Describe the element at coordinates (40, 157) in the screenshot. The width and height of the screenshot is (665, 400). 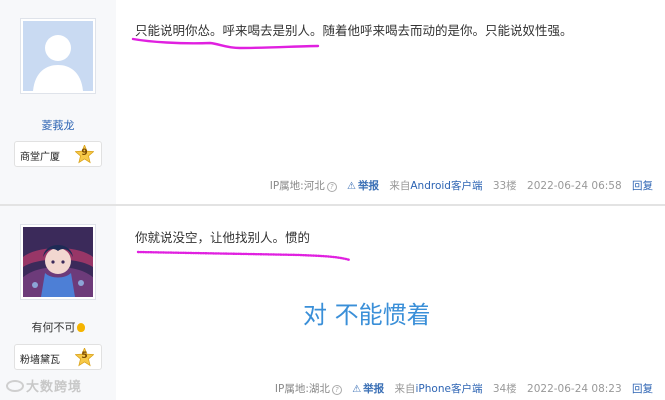
I see `badge-title: 商堂广厦` at that location.